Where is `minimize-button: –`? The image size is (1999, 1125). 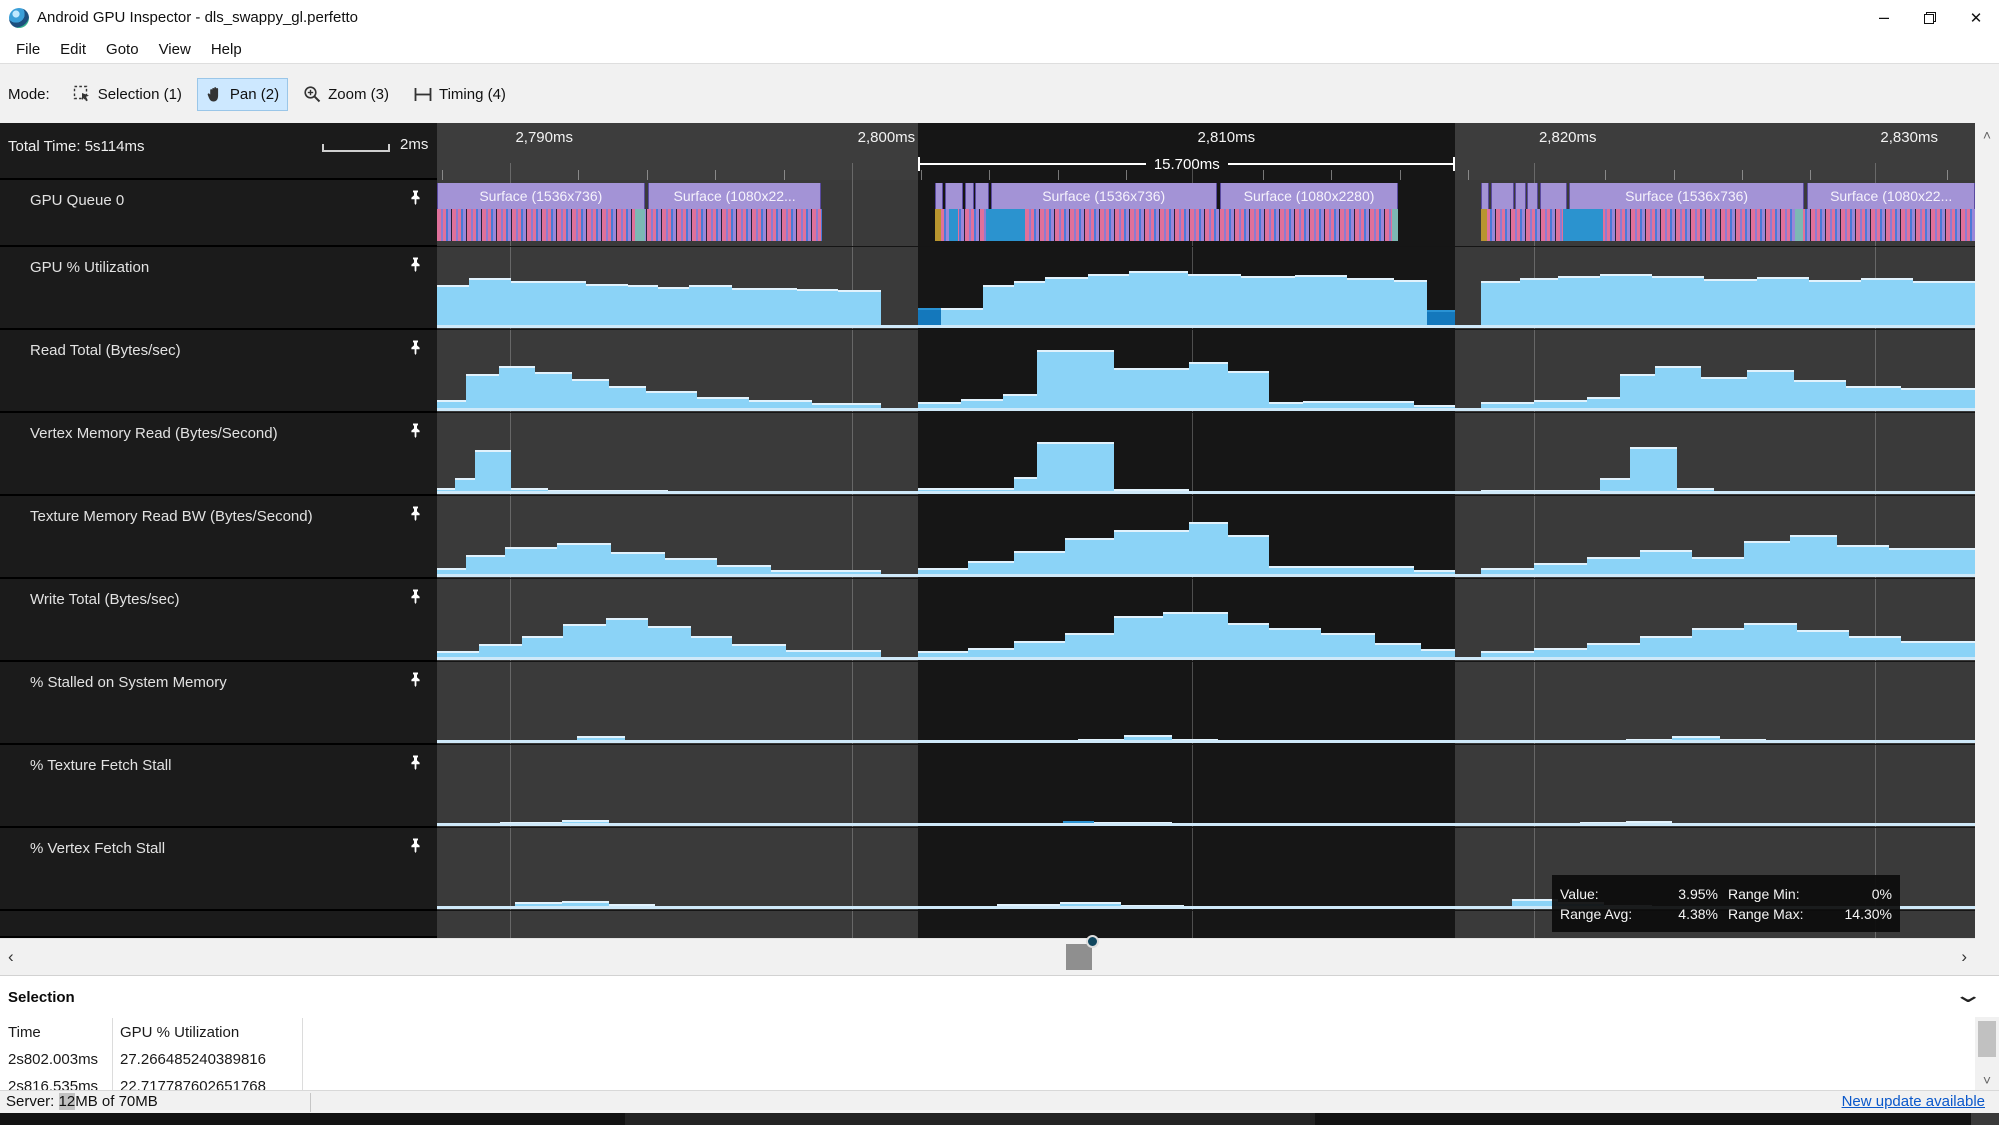
minimize-button: – is located at coordinates (1884, 17).